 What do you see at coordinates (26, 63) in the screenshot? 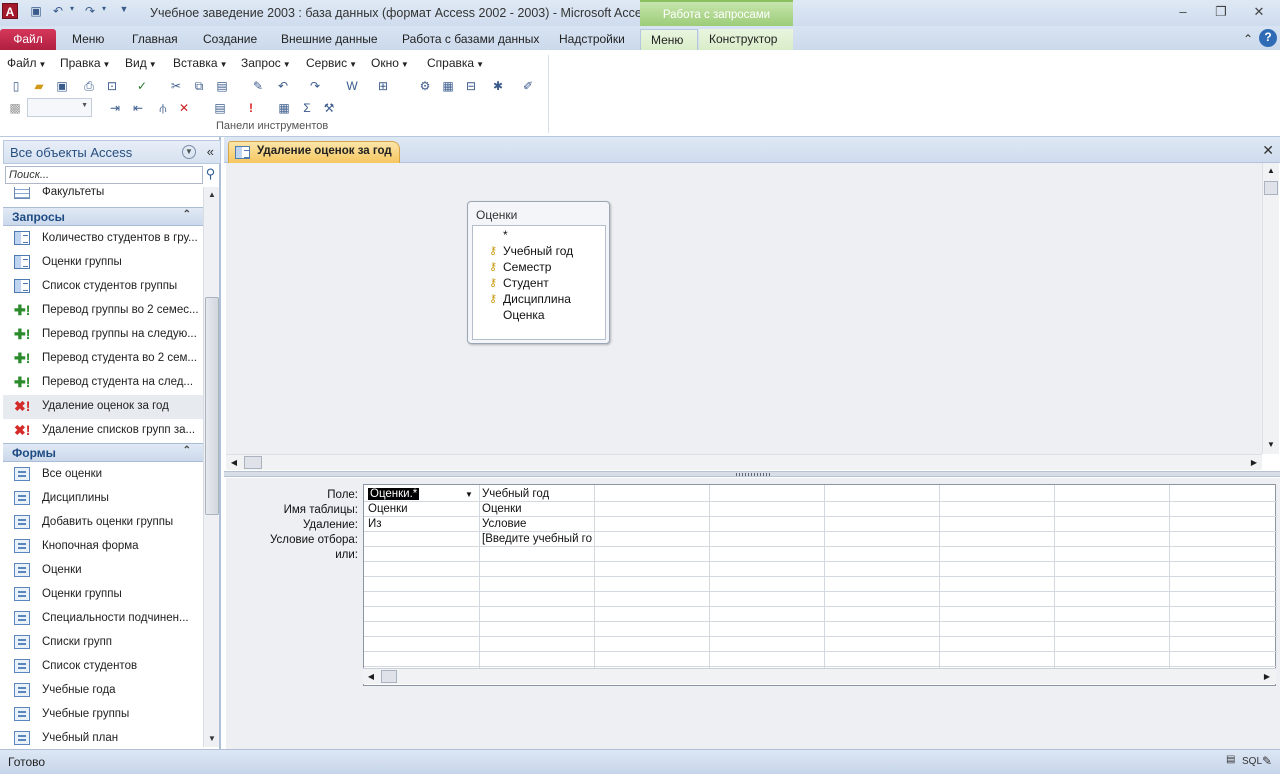
I see `menu-file: Файл ▼` at bounding box center [26, 63].